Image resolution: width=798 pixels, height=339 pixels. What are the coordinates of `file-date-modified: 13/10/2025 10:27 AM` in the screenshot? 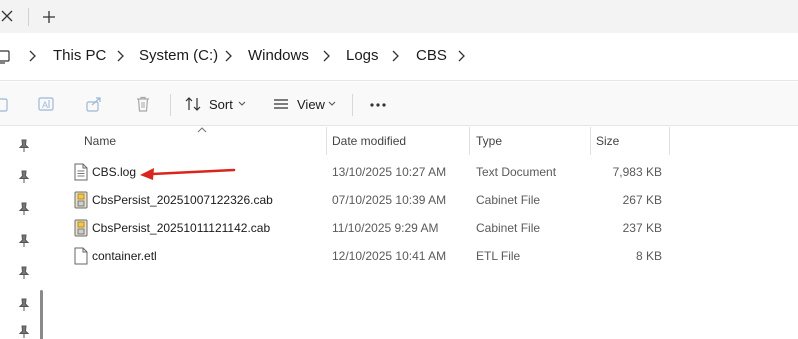 It's located at (389, 172).